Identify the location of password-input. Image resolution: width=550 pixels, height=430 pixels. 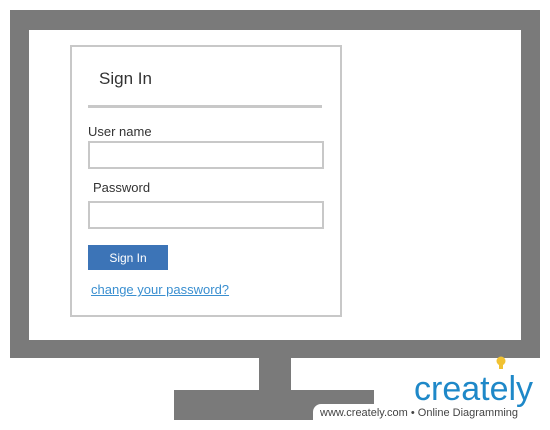
(206, 215).